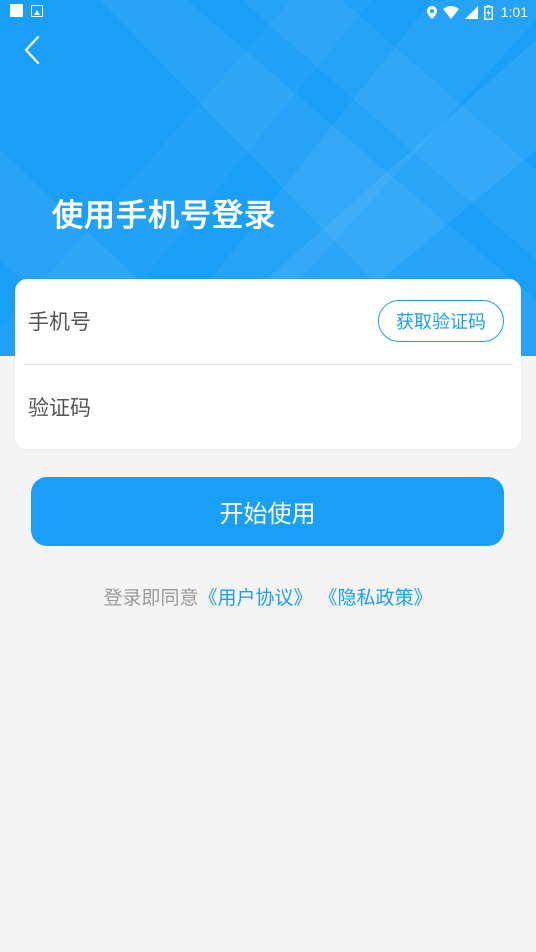 The image size is (536, 952). I want to click on back-button, so click(33, 50).